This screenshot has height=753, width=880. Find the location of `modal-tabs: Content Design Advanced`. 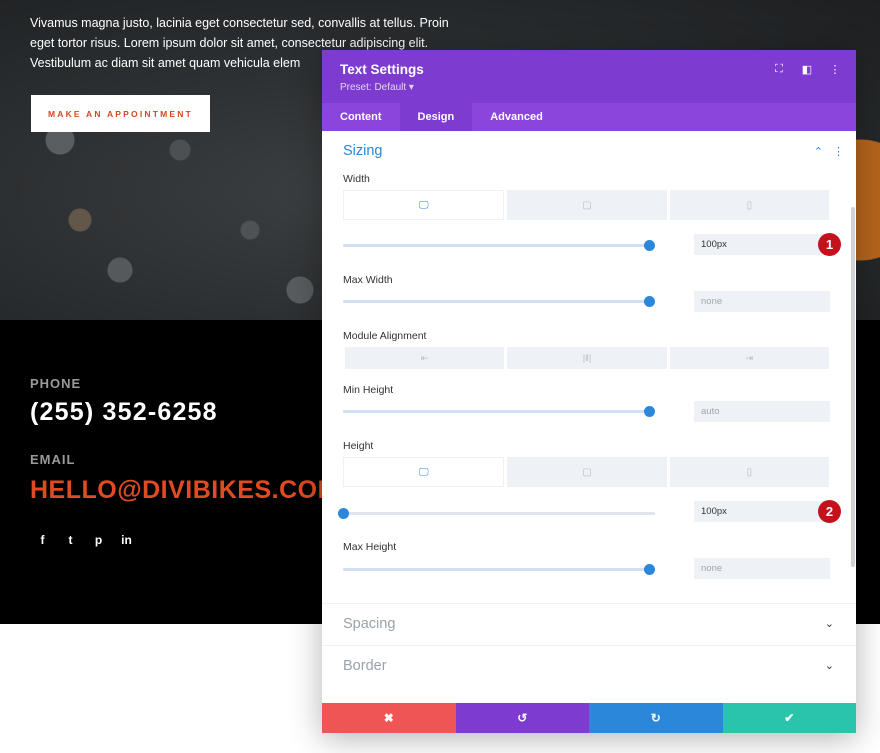

modal-tabs: Content Design Advanced is located at coordinates (589, 117).